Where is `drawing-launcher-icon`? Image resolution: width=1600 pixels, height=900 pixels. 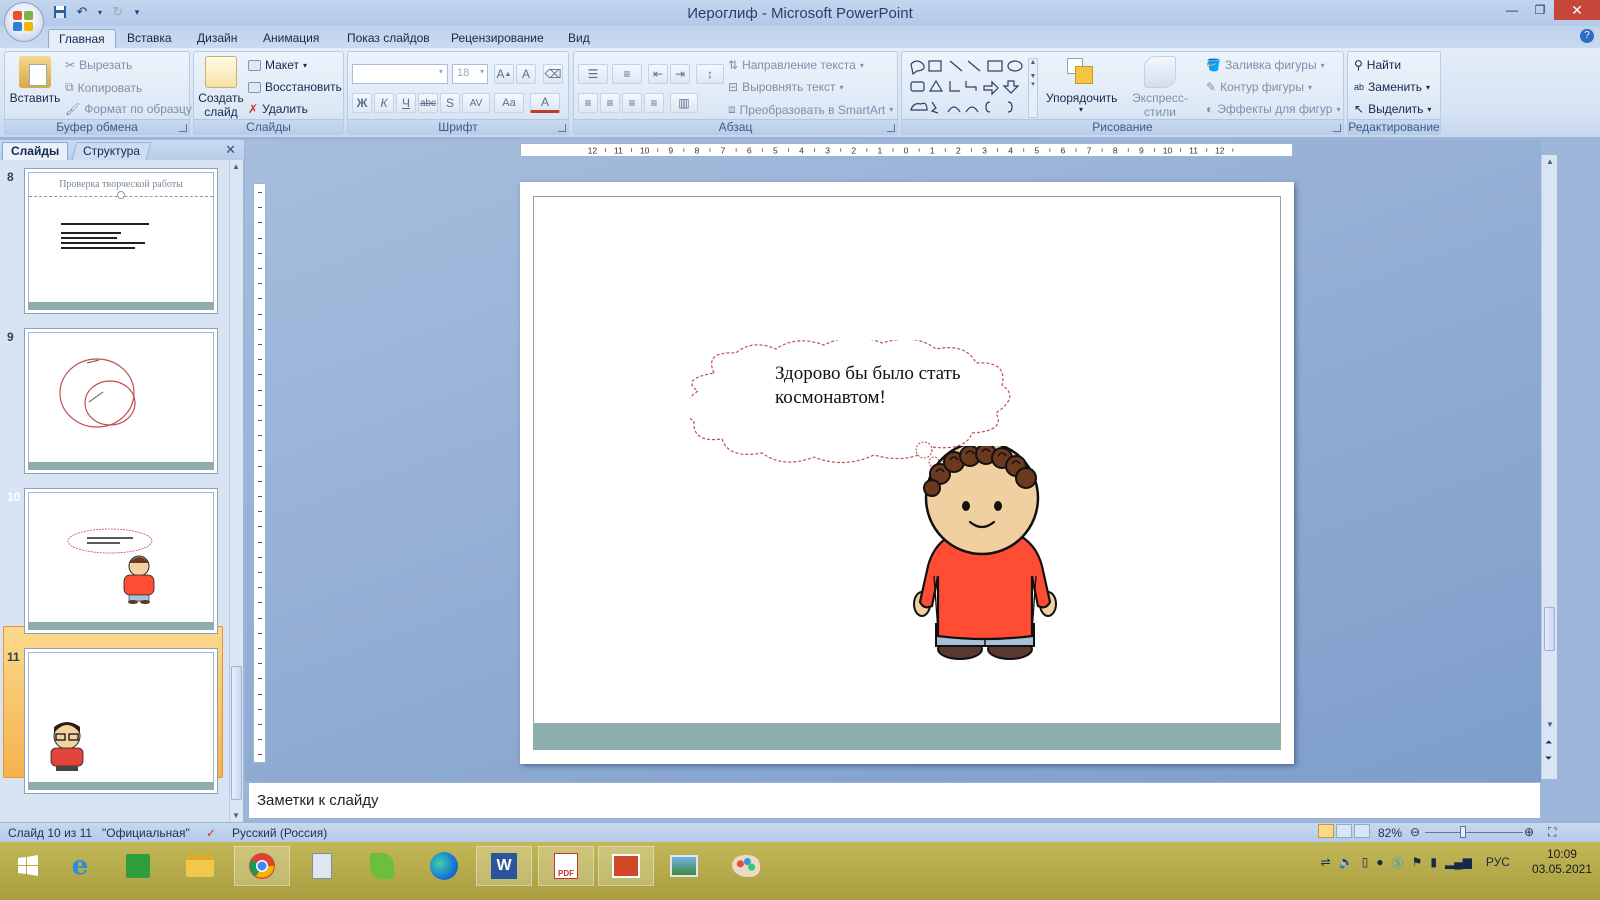 drawing-launcher-icon is located at coordinates (1337, 128).